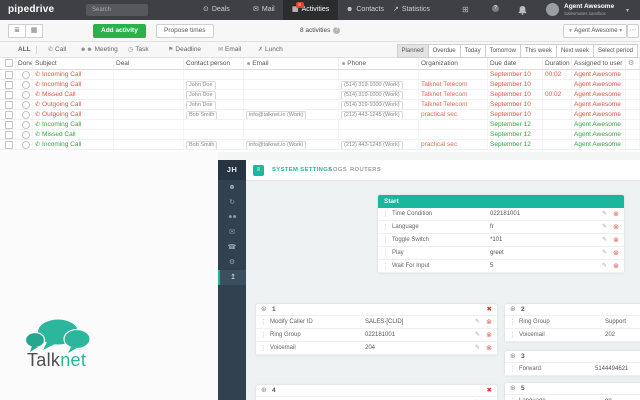 This screenshot has width=640, height=400. Describe the element at coordinates (595, 31) in the screenshot. I see `user-filter-dropdown: ▼ Agent Awesome ▾` at that location.